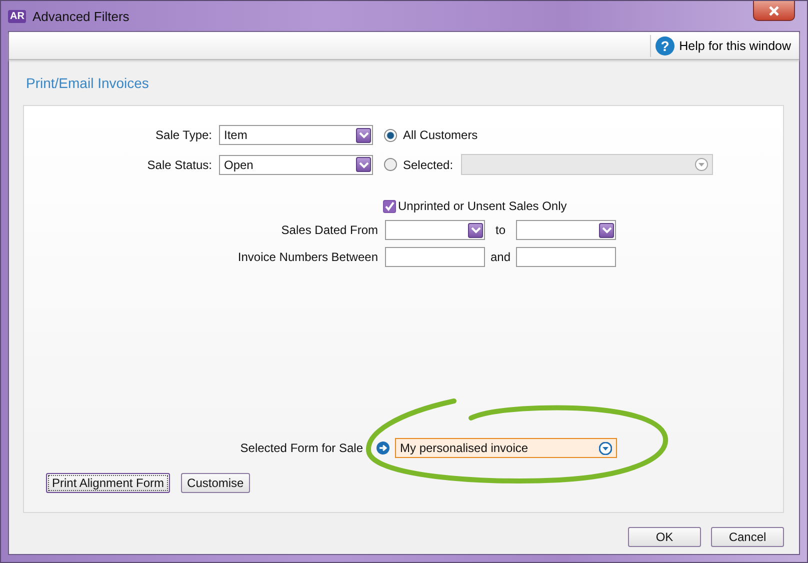 The height and width of the screenshot is (563, 808). Describe the element at coordinates (296, 135) in the screenshot. I see `dropdown: Item` at that location.